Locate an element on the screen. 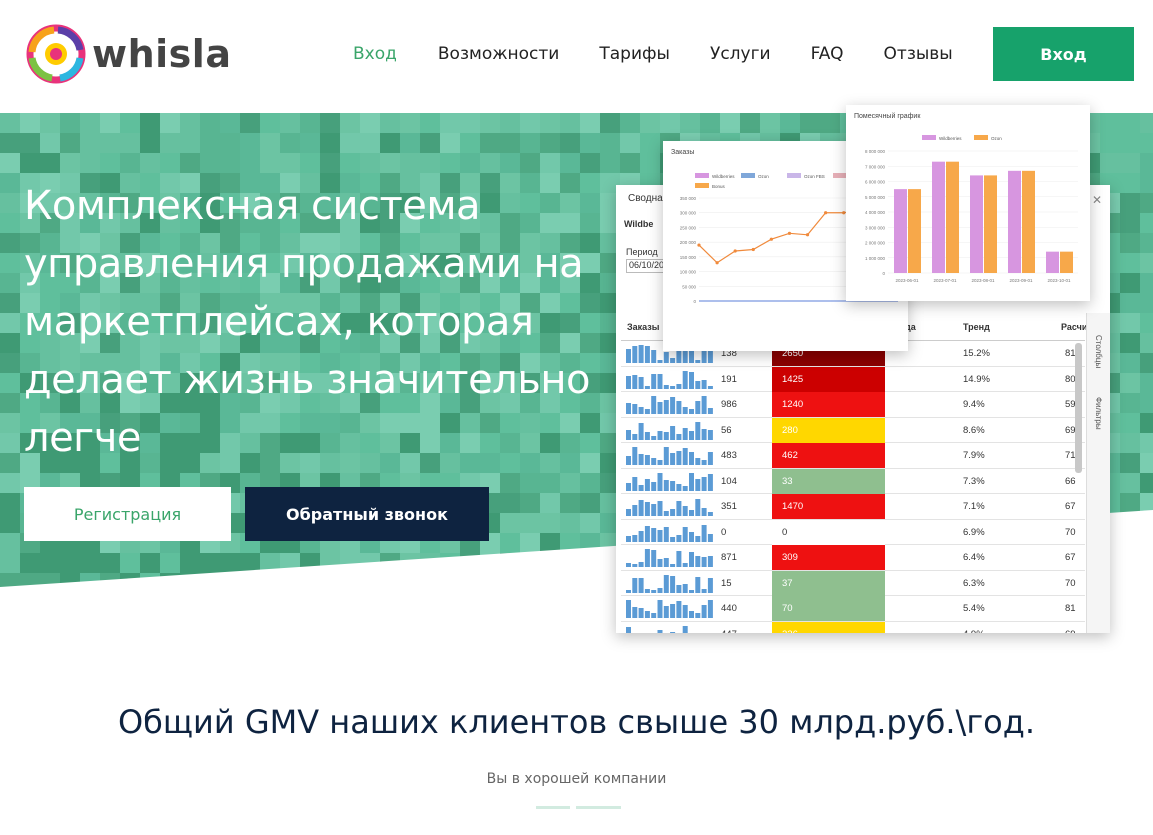  table-row: 104 7.3% 66 33 is located at coordinates (853, 481).